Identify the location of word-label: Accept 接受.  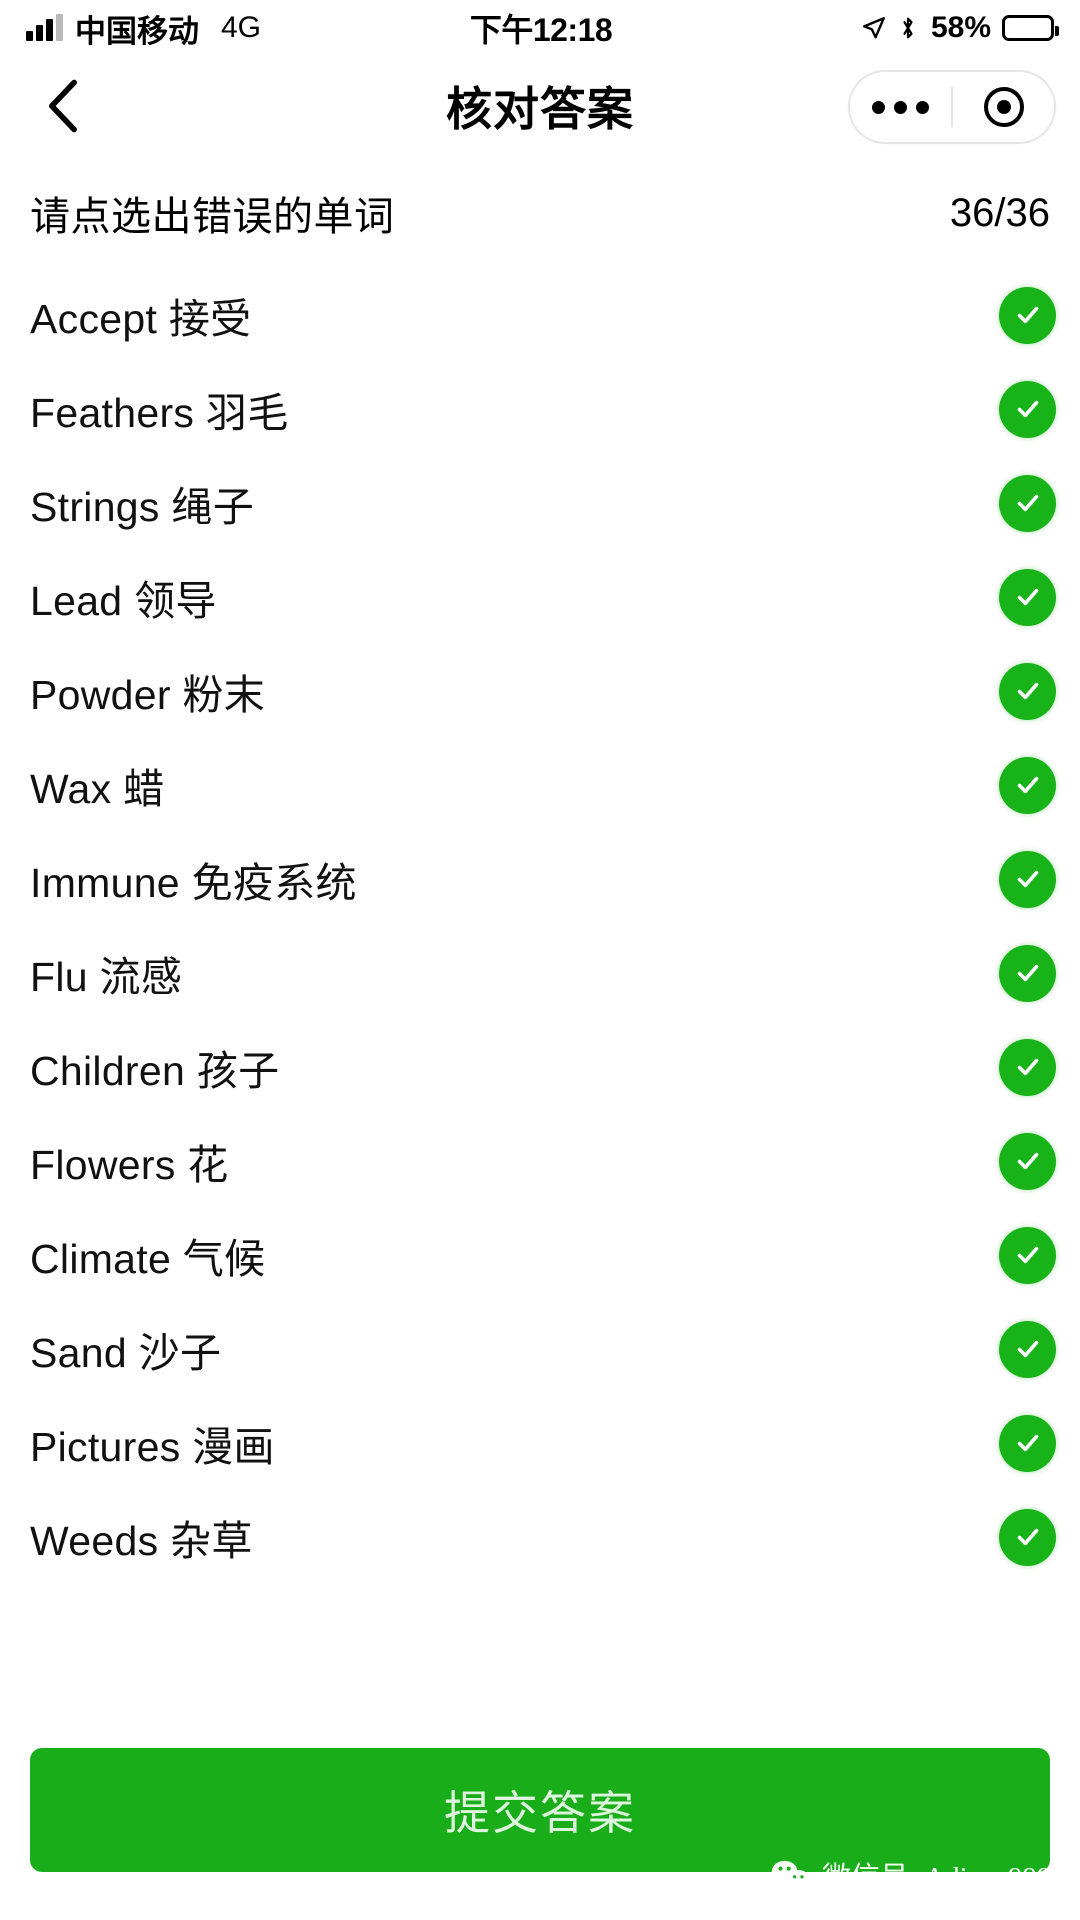
(141, 319).